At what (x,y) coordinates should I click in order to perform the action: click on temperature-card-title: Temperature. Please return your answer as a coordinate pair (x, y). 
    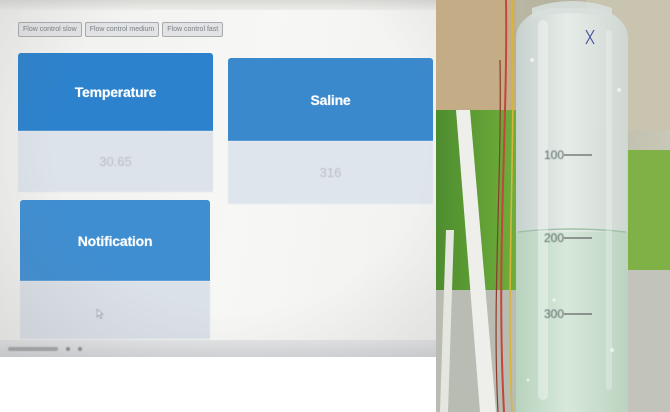
    Looking at the image, I should click on (115, 92).